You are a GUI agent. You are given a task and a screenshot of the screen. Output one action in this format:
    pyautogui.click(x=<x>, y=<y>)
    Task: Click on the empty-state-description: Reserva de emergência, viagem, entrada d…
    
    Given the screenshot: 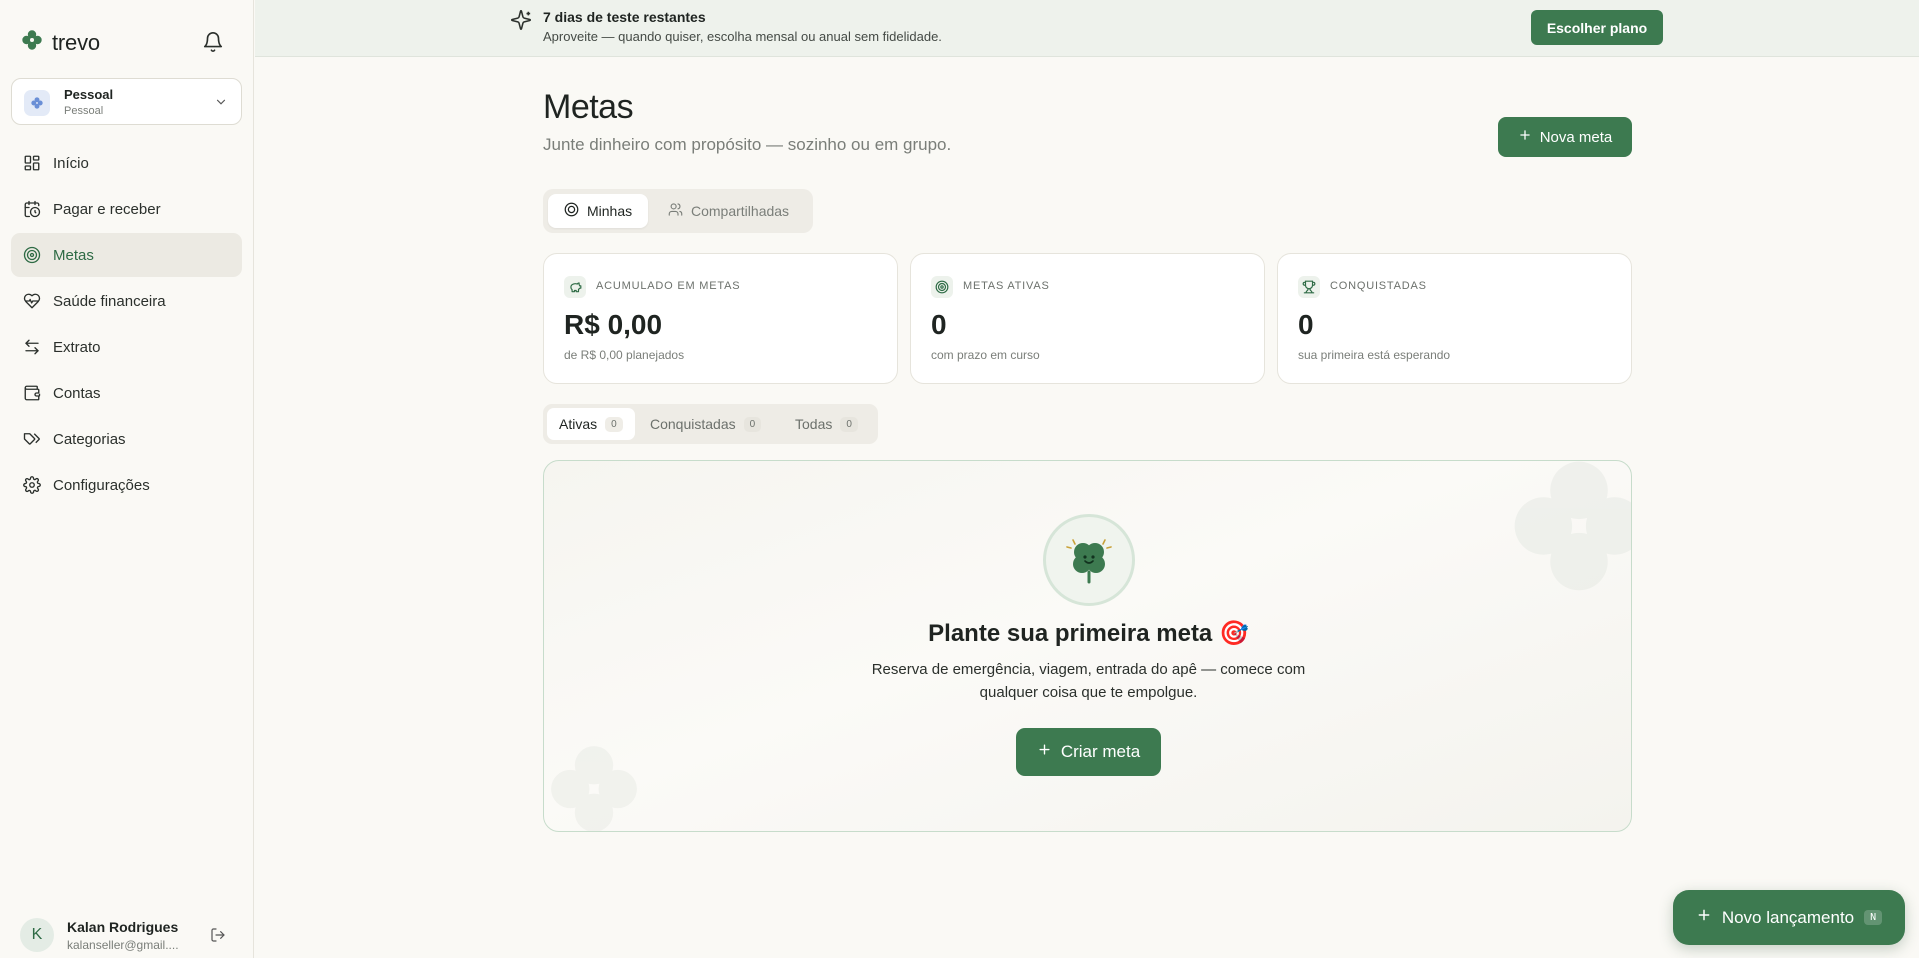 What is the action you would take?
    pyautogui.click(x=1088, y=681)
    